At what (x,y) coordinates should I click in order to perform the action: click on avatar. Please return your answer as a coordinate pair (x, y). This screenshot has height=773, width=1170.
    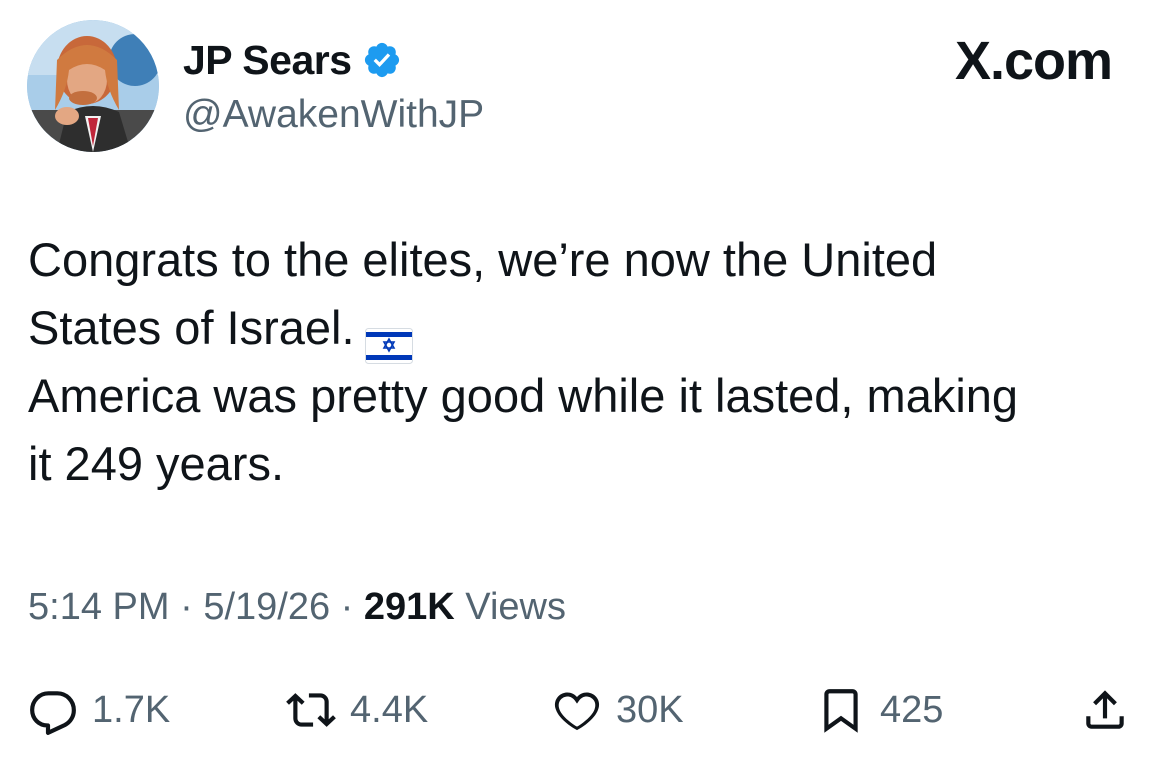
    Looking at the image, I should click on (93, 86).